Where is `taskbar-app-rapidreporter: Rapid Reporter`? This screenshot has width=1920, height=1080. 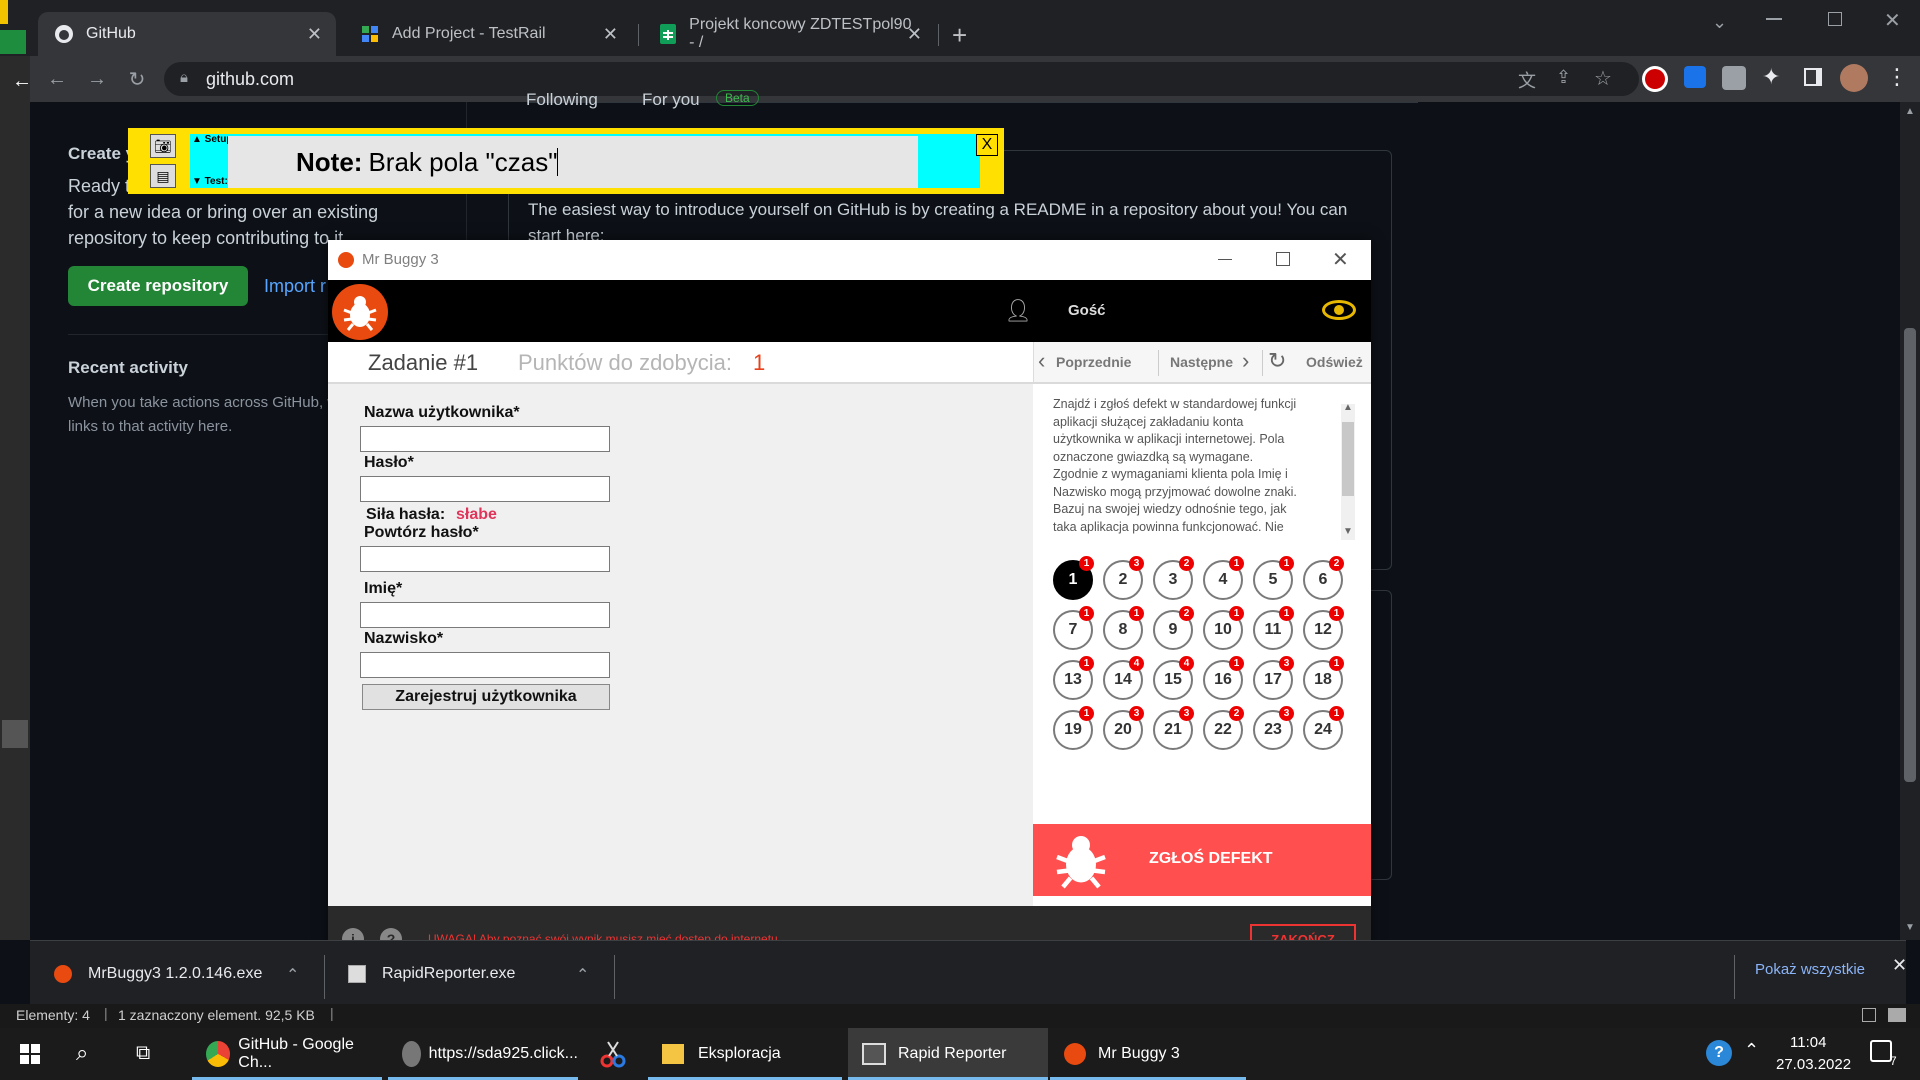 taskbar-app-rapidreporter: Rapid Reporter is located at coordinates (948, 1054).